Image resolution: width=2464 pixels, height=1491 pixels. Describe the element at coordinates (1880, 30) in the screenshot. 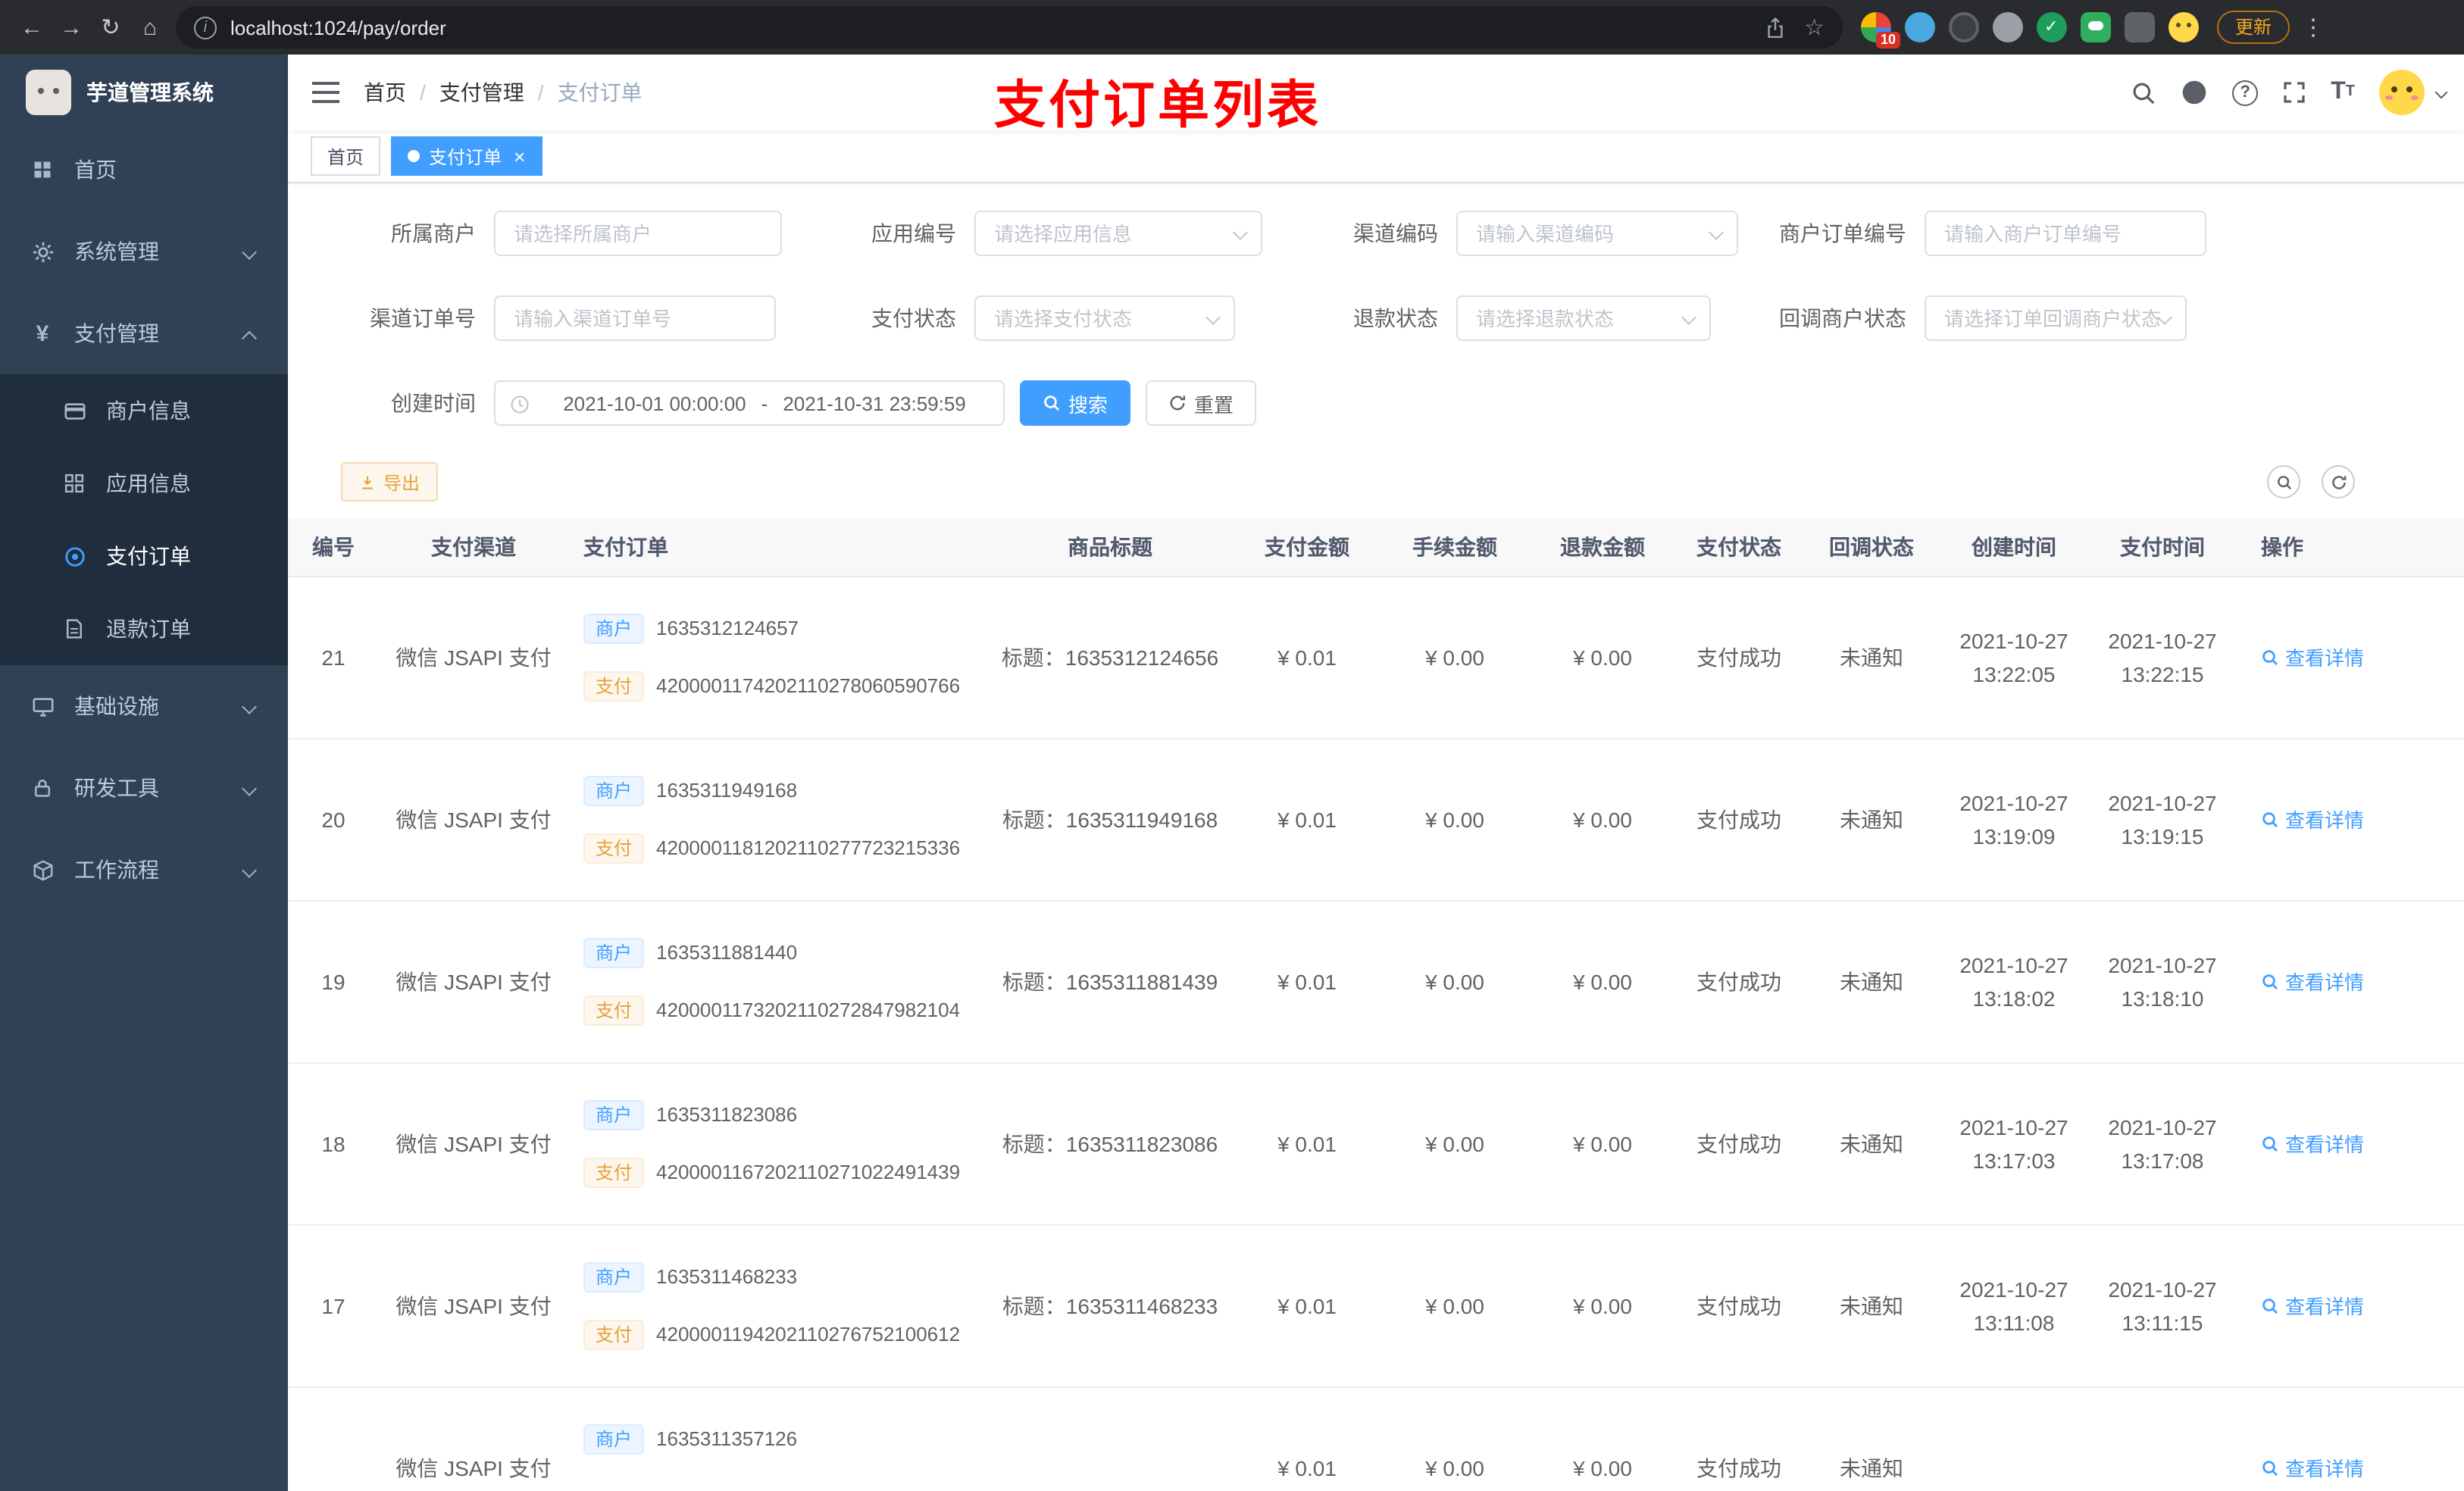

I see `extension-icon: 10` at that location.